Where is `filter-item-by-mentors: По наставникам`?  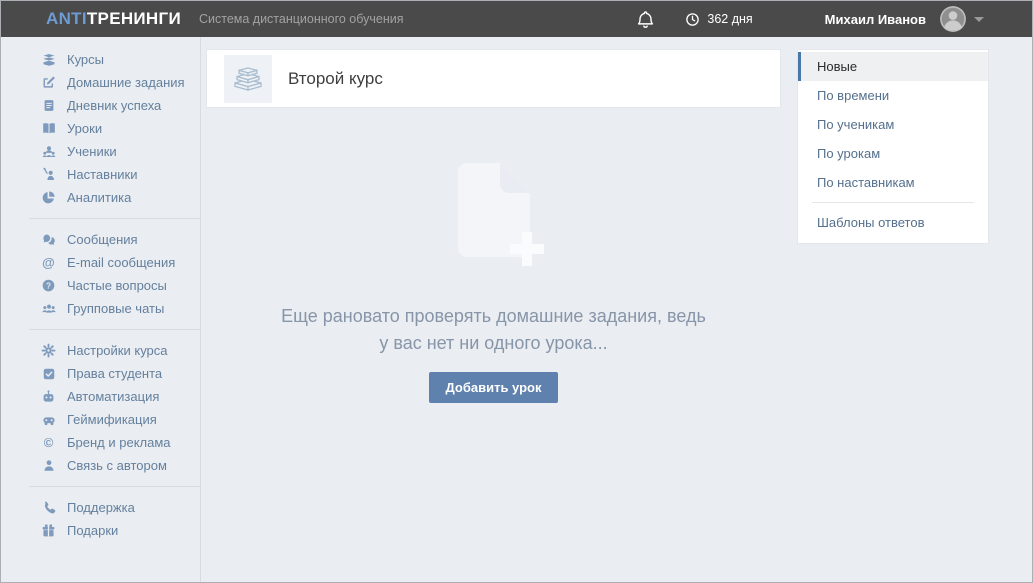
filter-item-by-mentors: По наставникам is located at coordinates (893, 182).